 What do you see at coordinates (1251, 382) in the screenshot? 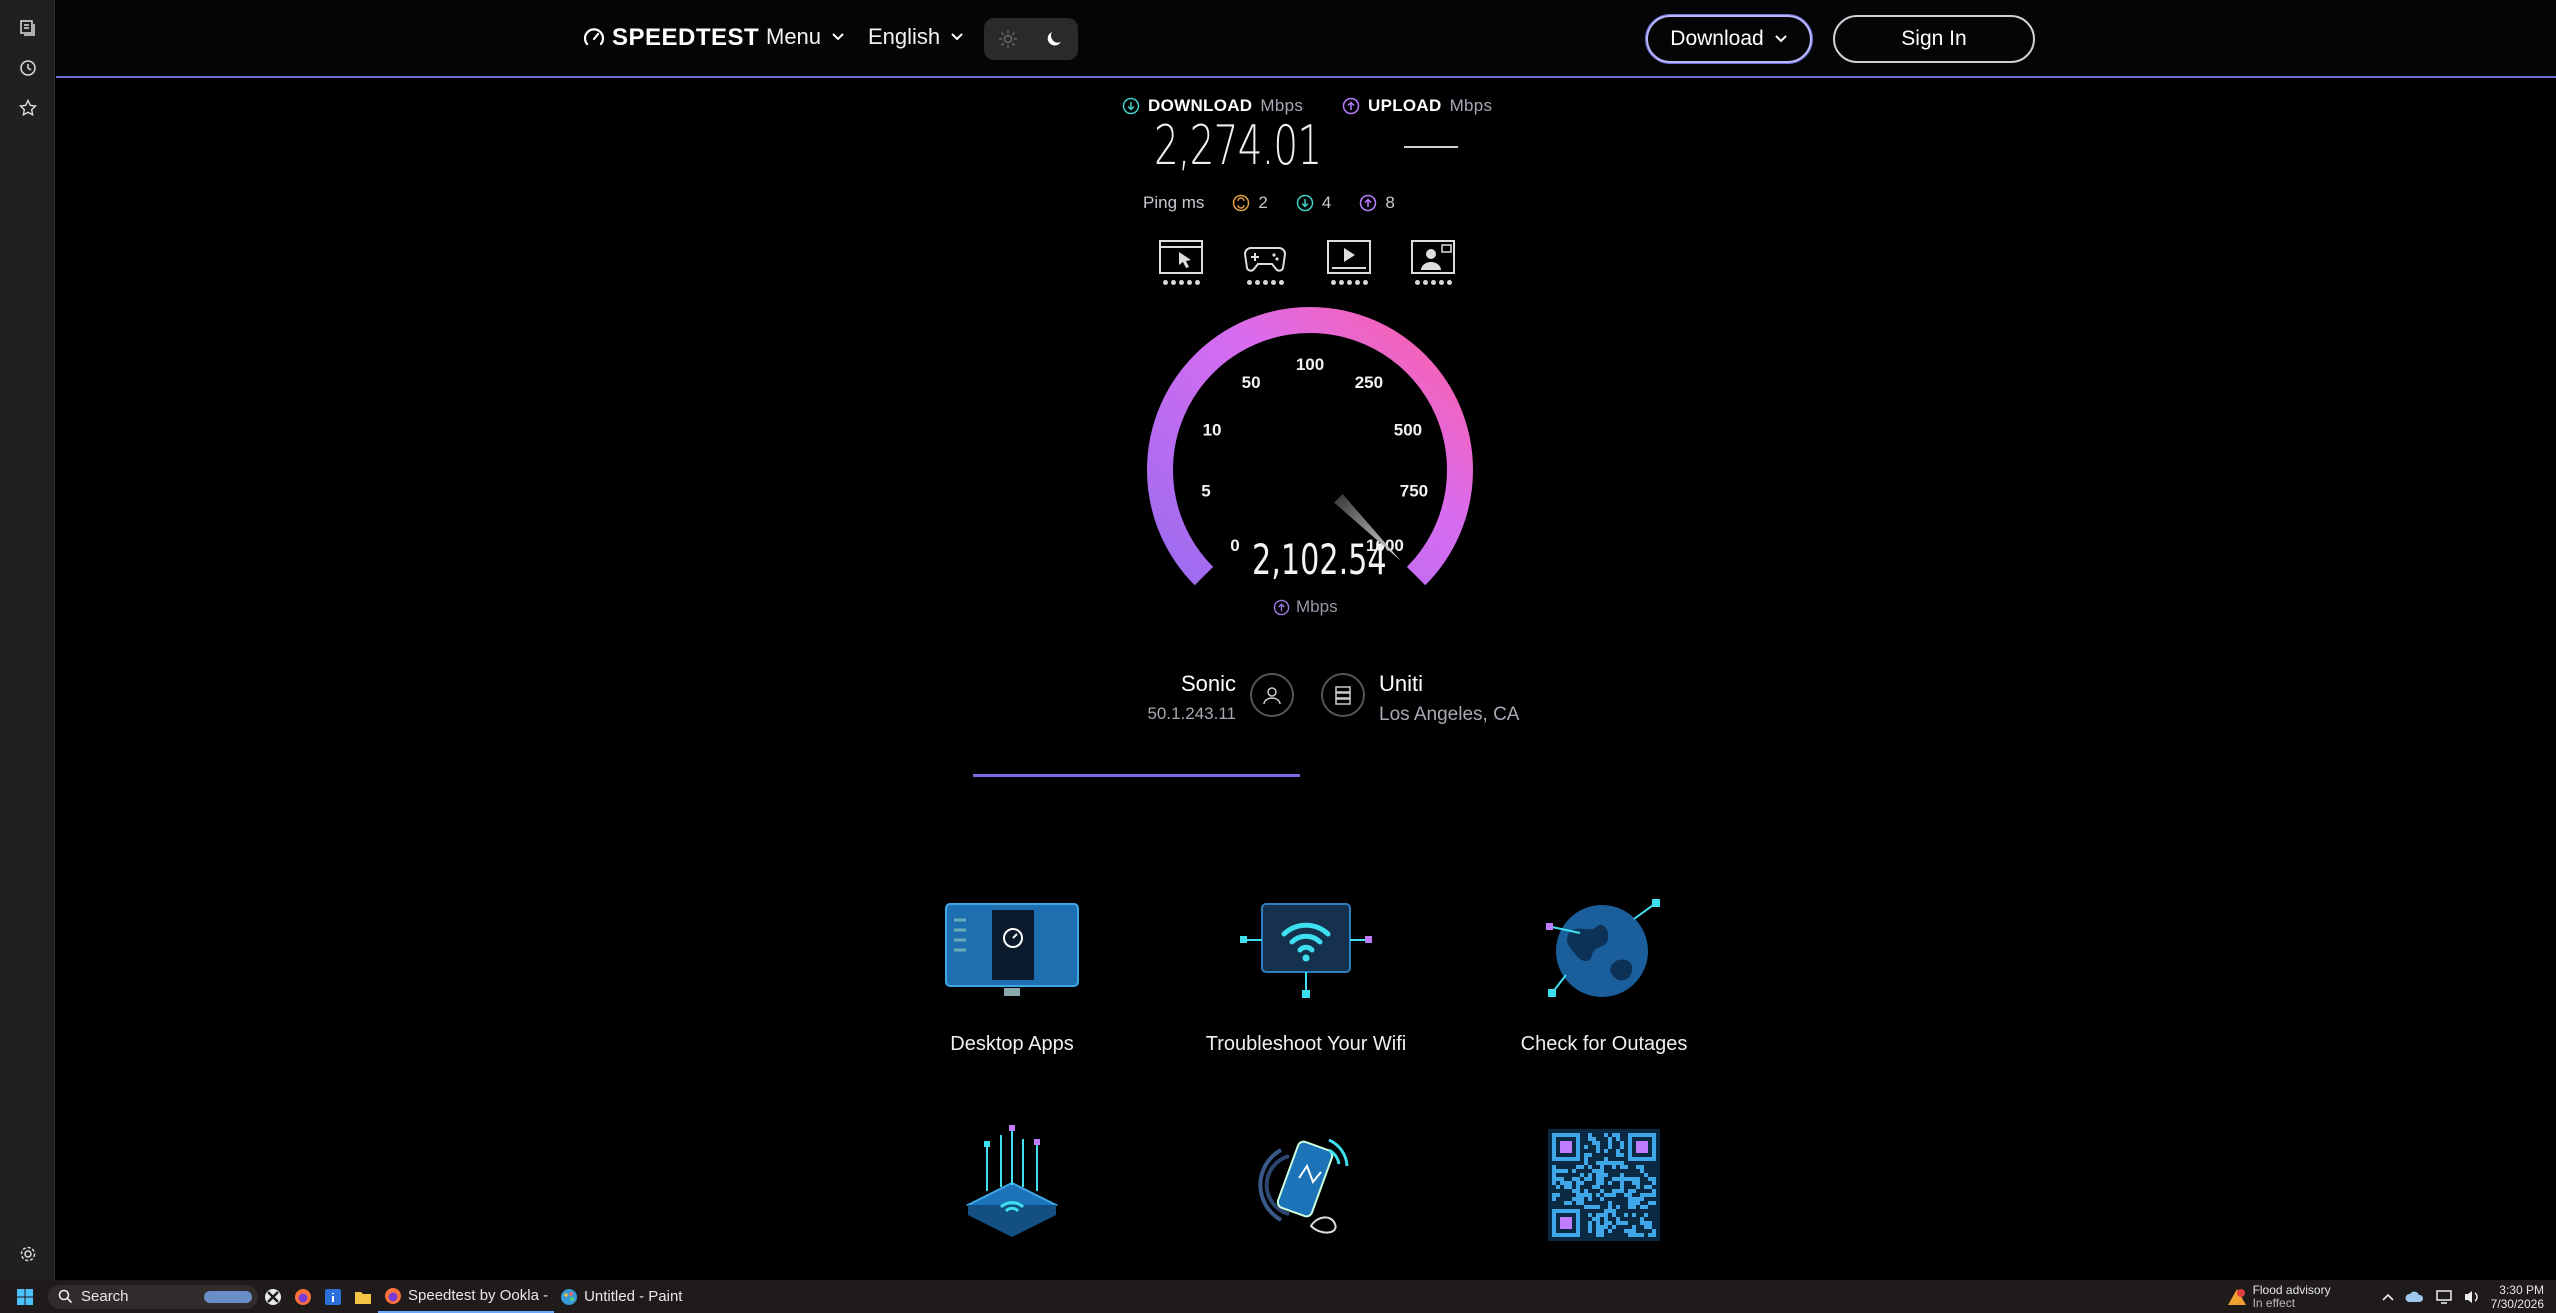
I see `gauge-tick-label: 50` at bounding box center [1251, 382].